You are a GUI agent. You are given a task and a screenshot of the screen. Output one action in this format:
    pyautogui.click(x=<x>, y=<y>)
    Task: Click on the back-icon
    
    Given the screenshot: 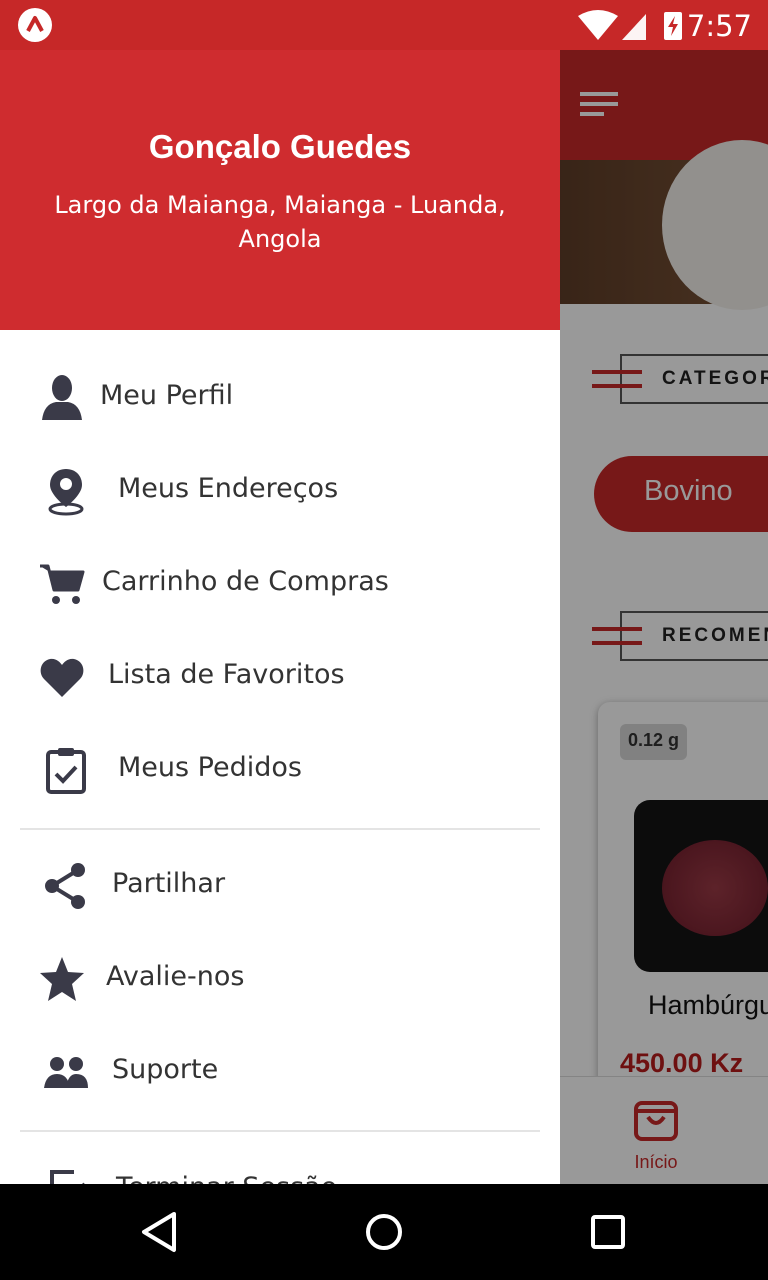 What is the action you would take?
    pyautogui.click(x=160, y=1232)
    